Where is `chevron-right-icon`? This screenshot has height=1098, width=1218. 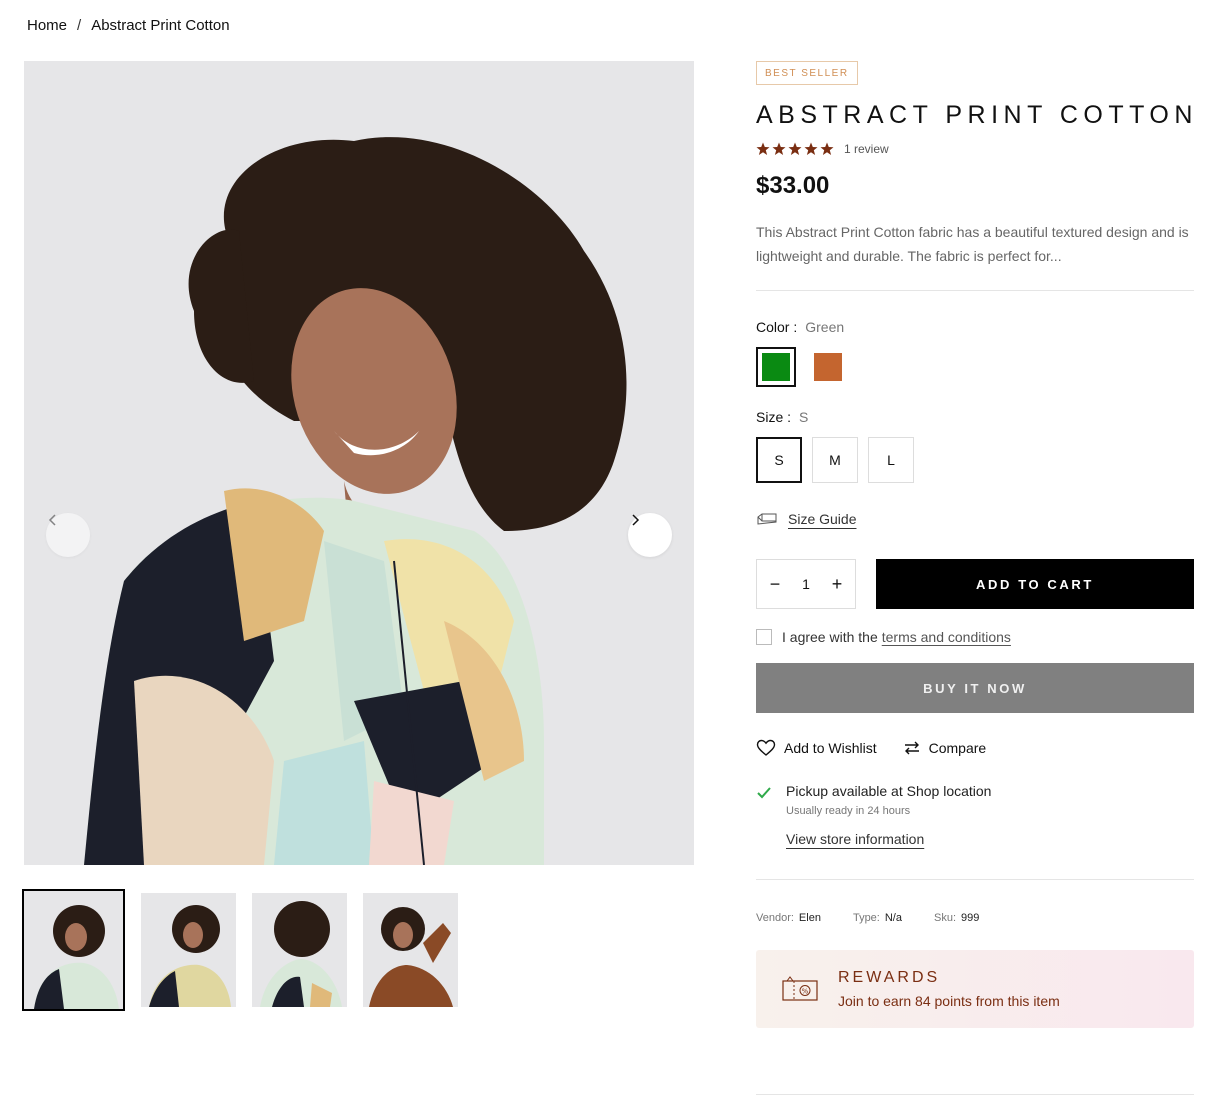
chevron-right-icon is located at coordinates (636, 520).